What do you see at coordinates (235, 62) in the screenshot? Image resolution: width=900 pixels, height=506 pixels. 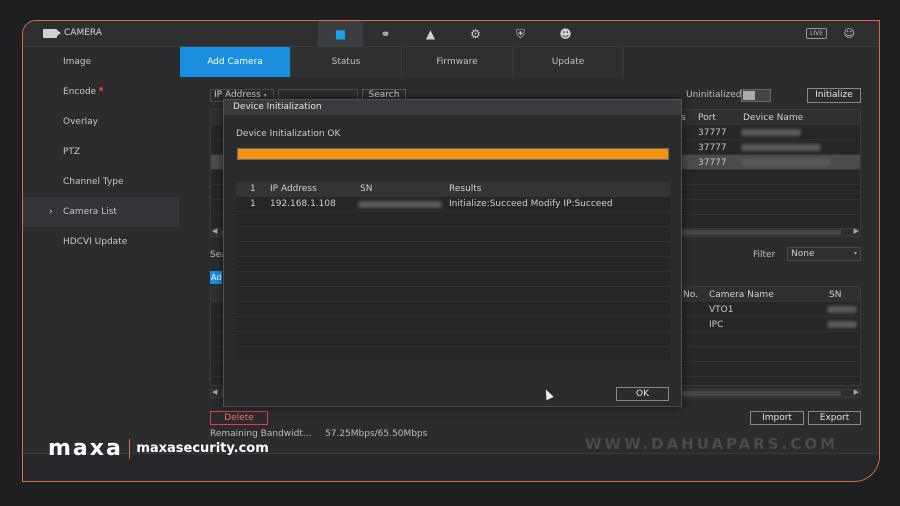 I see `tab-add-camera: Add Camera` at bounding box center [235, 62].